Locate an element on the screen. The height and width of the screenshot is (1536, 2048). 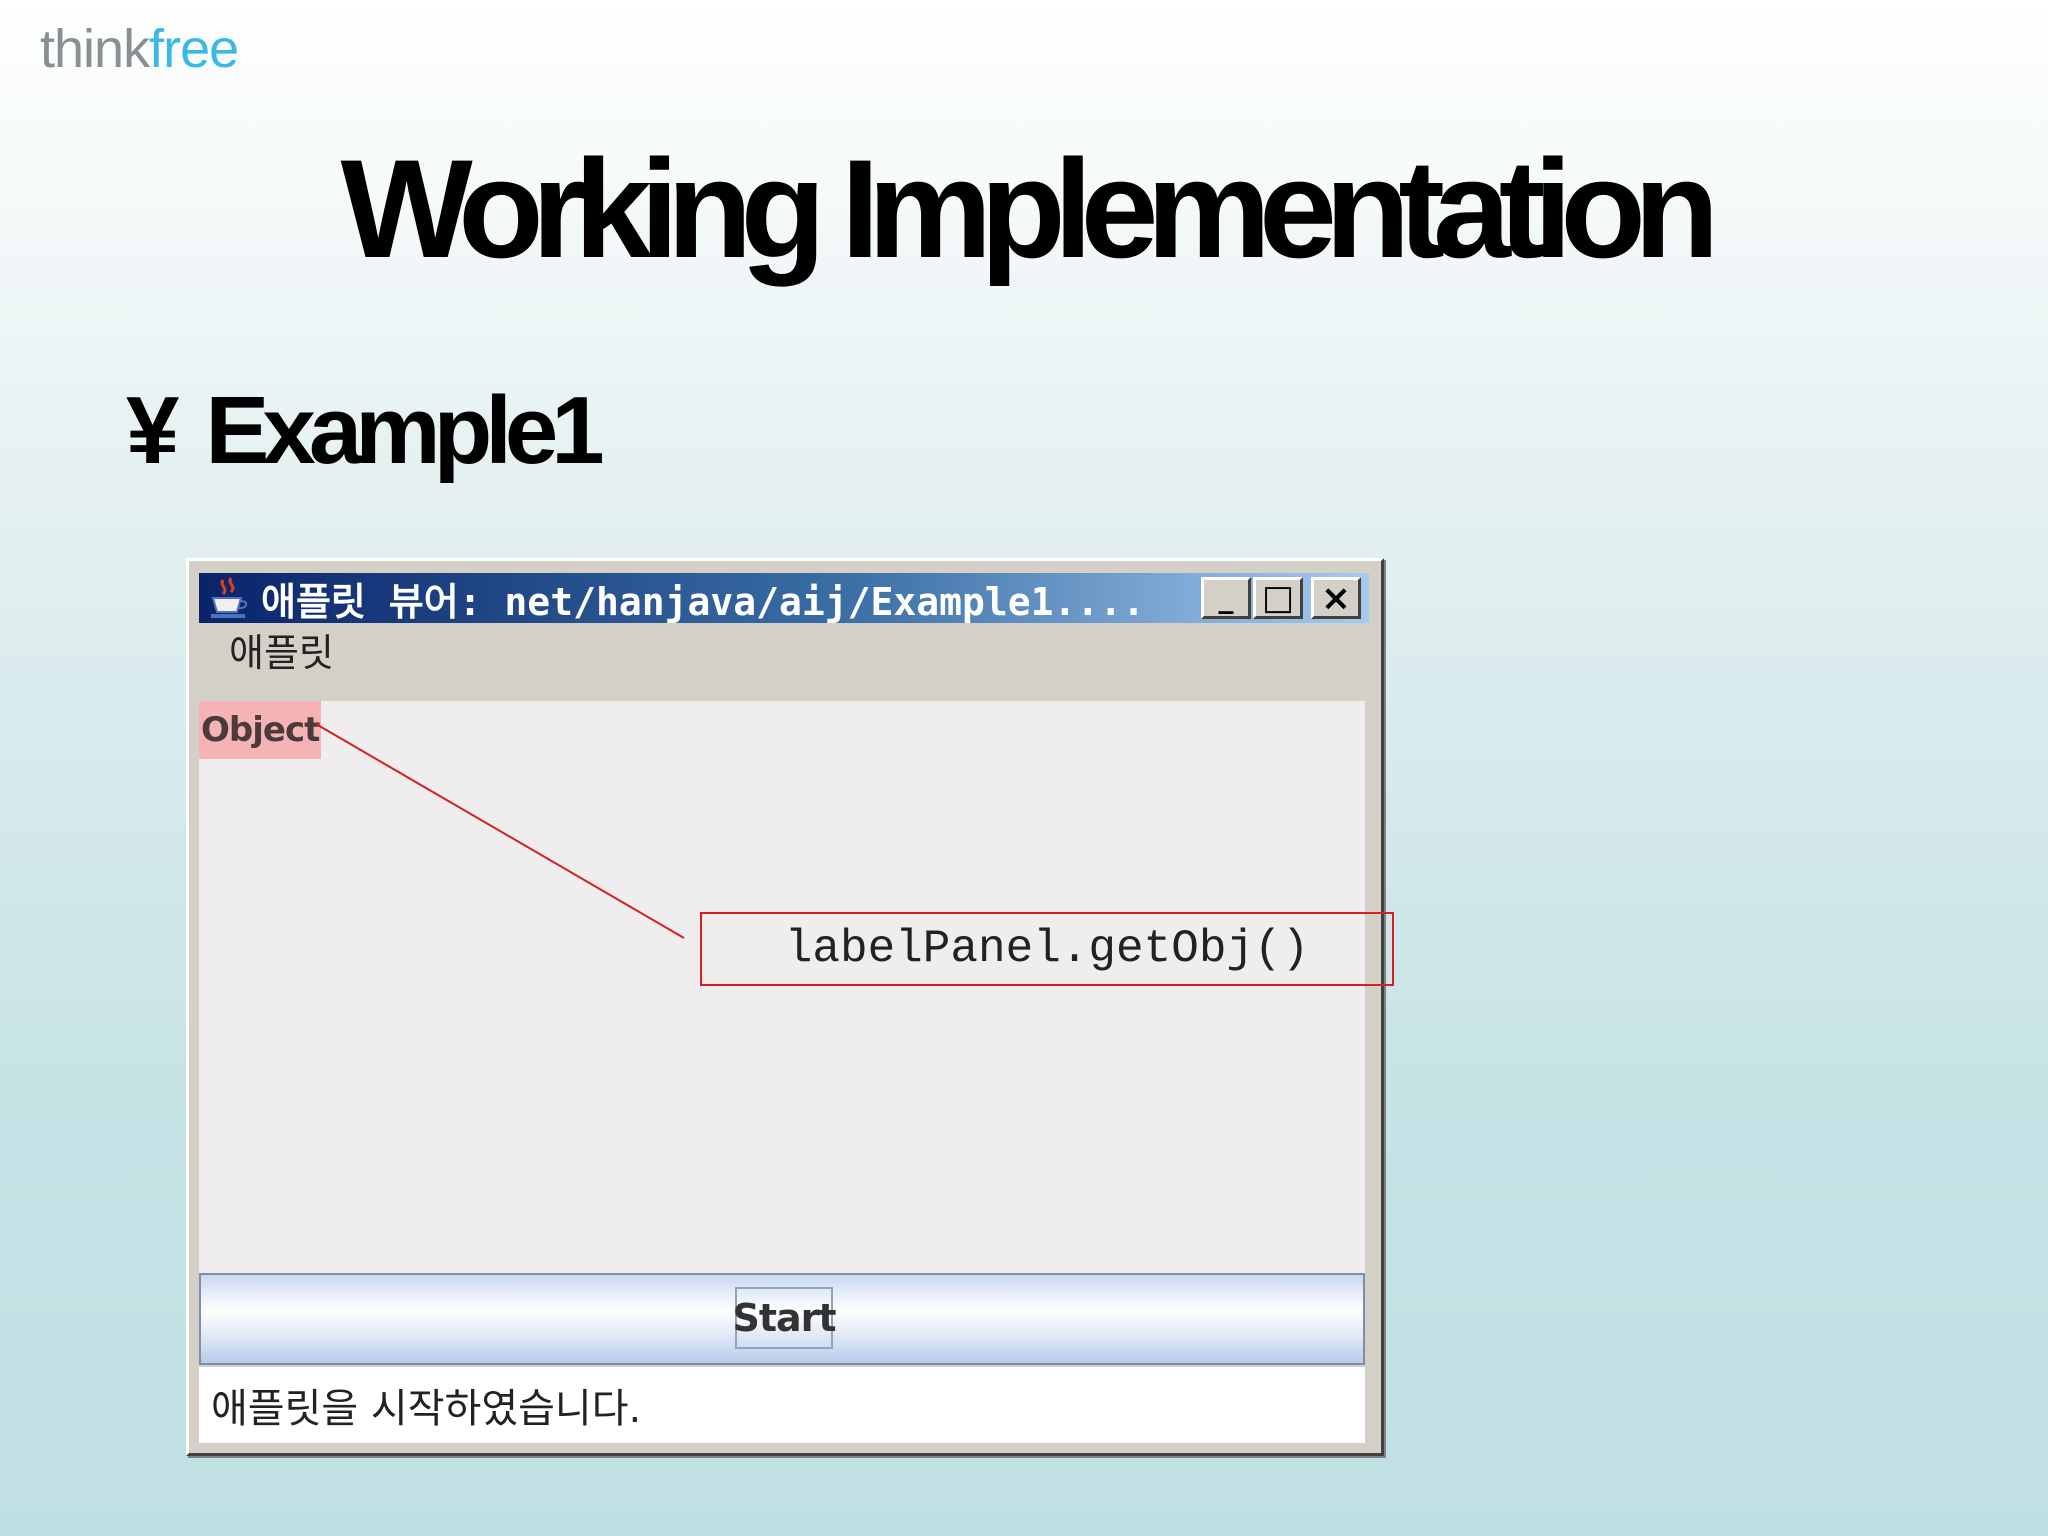
bullet-text: Example1 is located at coordinates (404, 430).